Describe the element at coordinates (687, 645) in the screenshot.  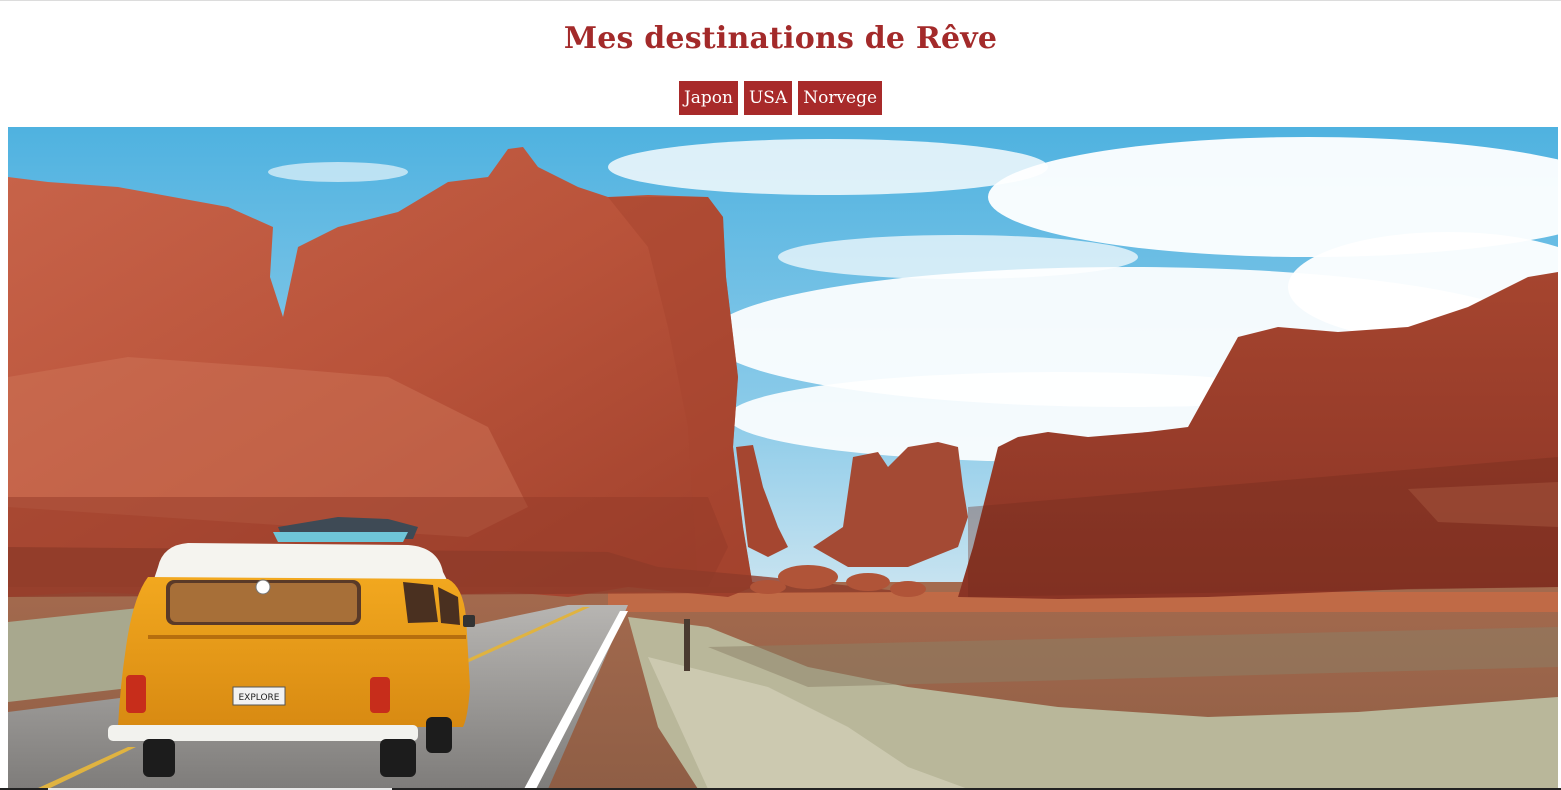
I see `road-sign-post` at that location.